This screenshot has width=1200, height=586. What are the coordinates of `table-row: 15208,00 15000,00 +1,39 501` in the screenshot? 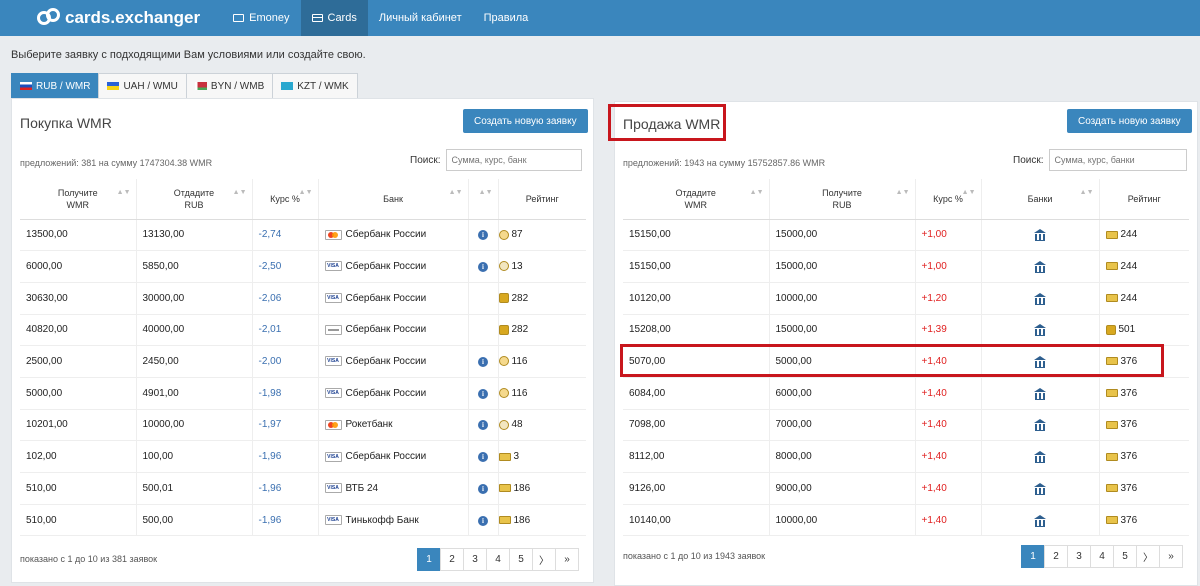 It's located at (906, 330).